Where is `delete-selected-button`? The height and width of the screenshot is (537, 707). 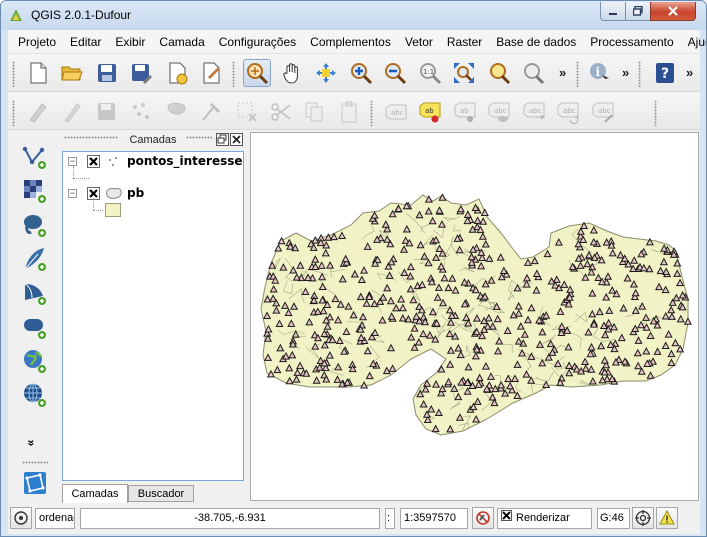
delete-selected-button is located at coordinates (247, 112).